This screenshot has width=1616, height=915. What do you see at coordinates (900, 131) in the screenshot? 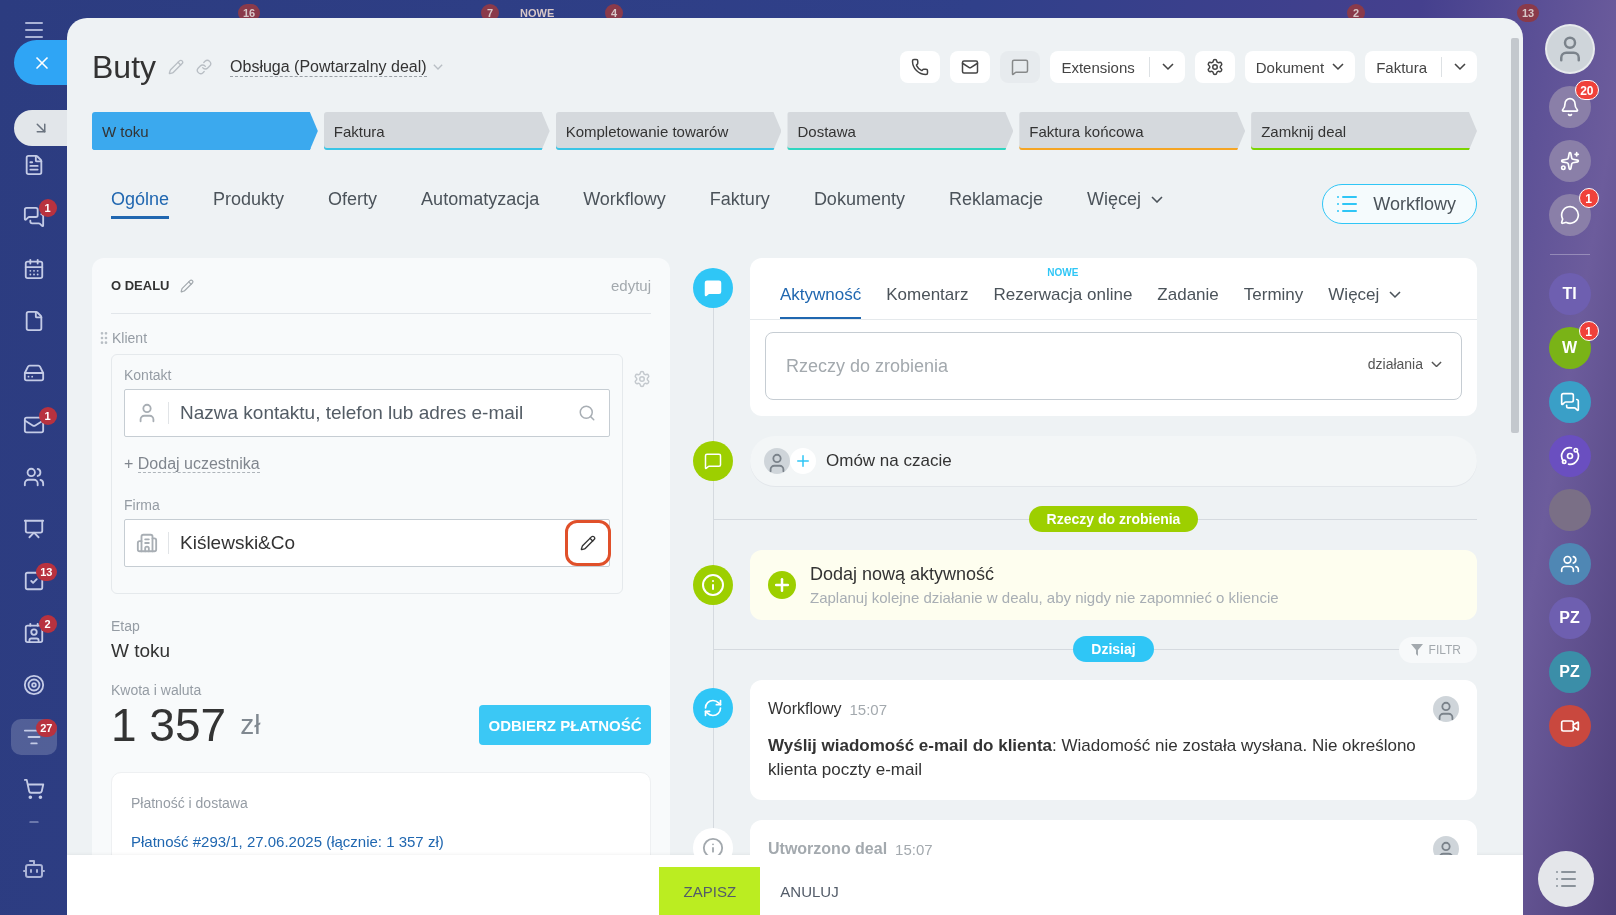
I see `stage-step: Dostawa` at bounding box center [900, 131].